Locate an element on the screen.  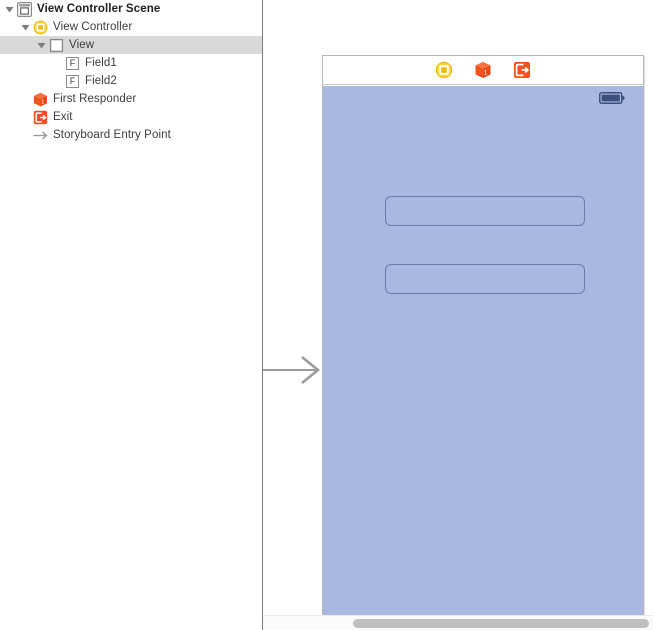
text-field-field1 is located at coordinates (485, 211).